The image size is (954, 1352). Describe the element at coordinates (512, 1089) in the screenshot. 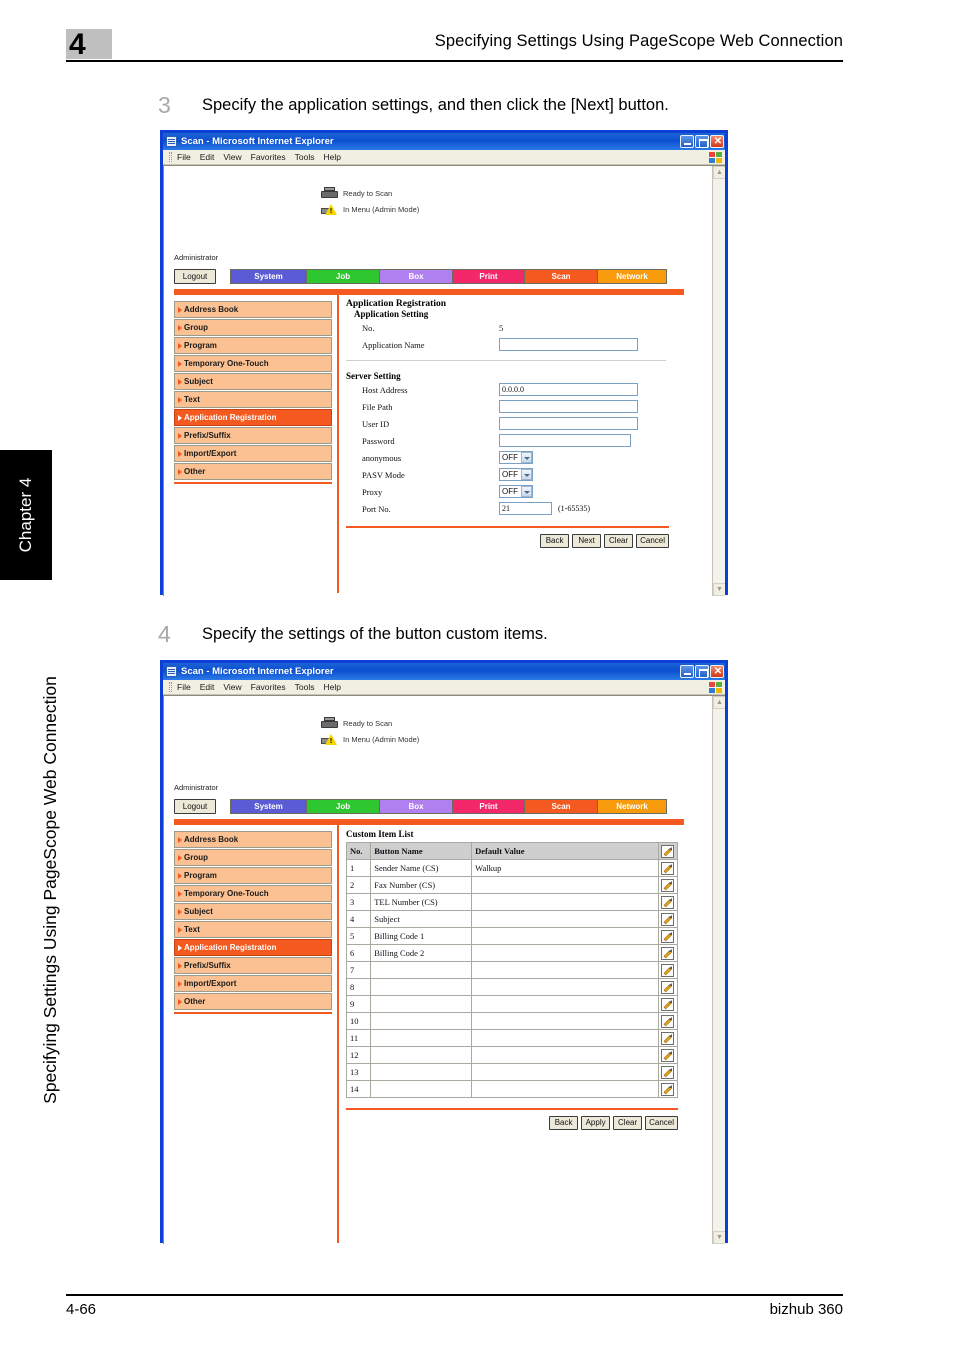

I see `table-row: 14` at that location.